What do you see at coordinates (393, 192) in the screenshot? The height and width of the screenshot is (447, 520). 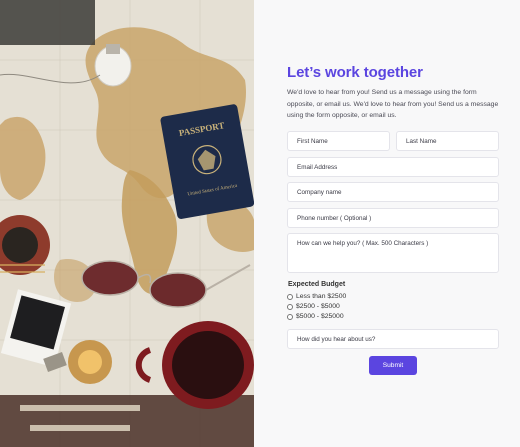 I see `company-input` at bounding box center [393, 192].